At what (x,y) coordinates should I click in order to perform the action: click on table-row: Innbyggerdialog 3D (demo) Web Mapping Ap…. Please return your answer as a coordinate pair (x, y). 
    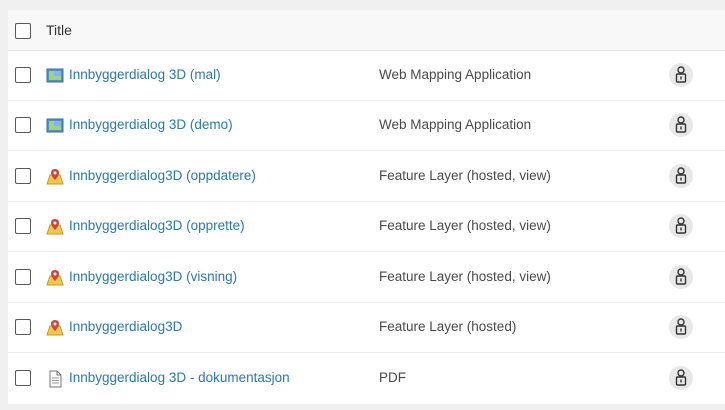
    Looking at the image, I should click on (366, 126).